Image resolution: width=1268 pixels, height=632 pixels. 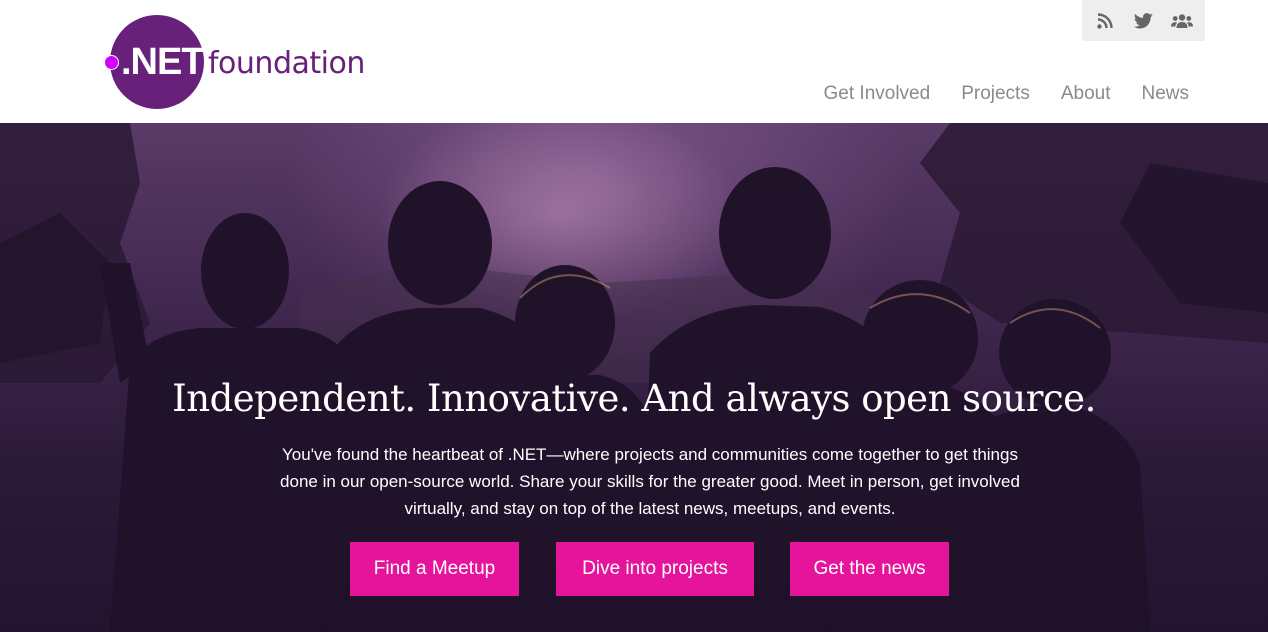 What do you see at coordinates (111, 62) in the screenshot?
I see `logo-dot` at bounding box center [111, 62].